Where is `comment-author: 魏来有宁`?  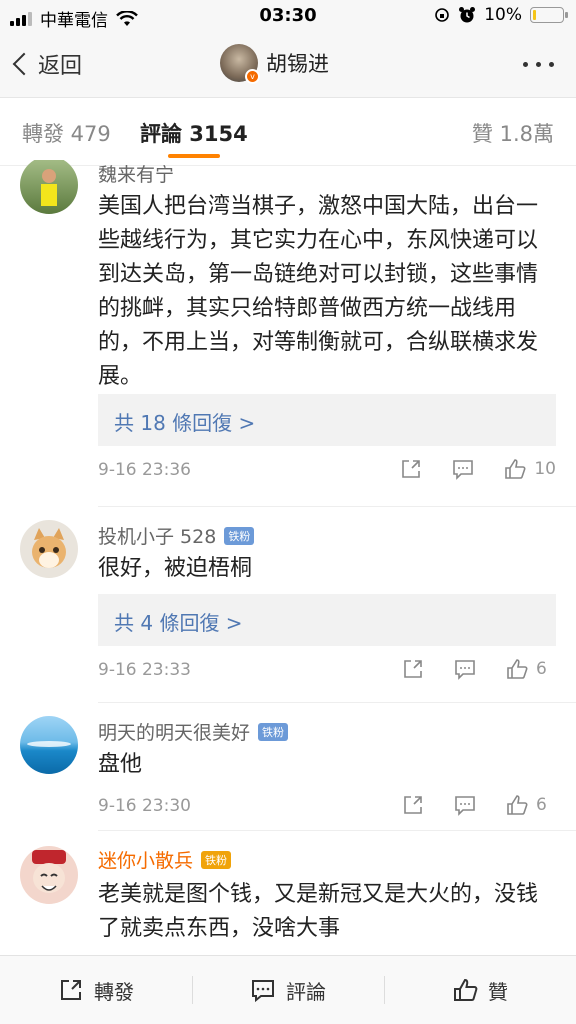 comment-author: 魏来有宁 is located at coordinates (136, 173).